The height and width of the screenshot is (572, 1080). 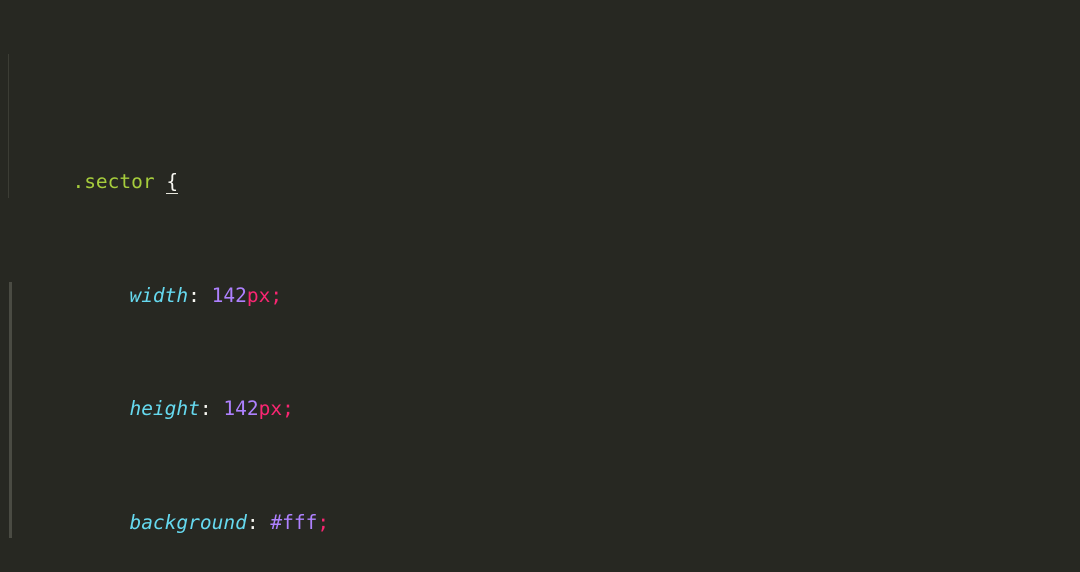 What do you see at coordinates (172, 182) in the screenshot?
I see `open-brace: {` at bounding box center [172, 182].